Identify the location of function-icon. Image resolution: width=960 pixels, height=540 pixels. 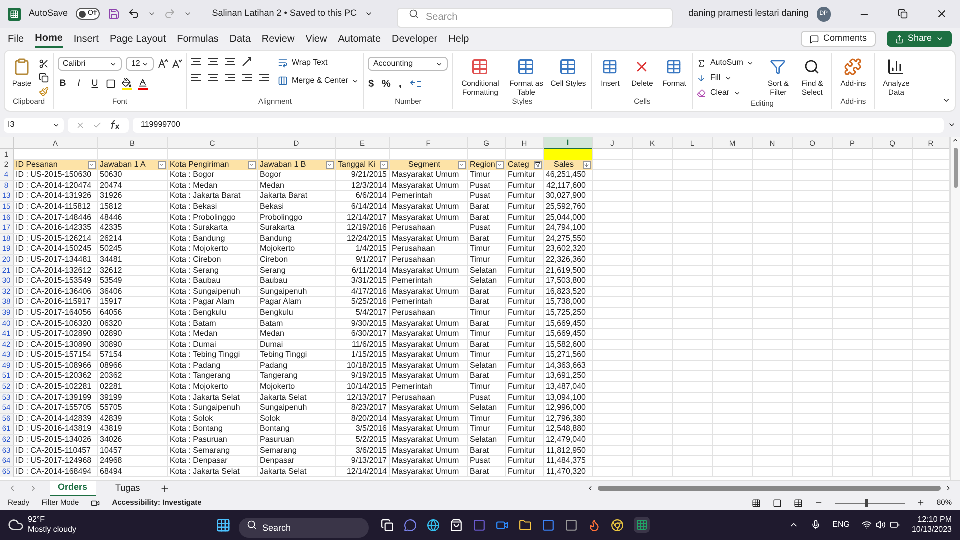
(115, 125).